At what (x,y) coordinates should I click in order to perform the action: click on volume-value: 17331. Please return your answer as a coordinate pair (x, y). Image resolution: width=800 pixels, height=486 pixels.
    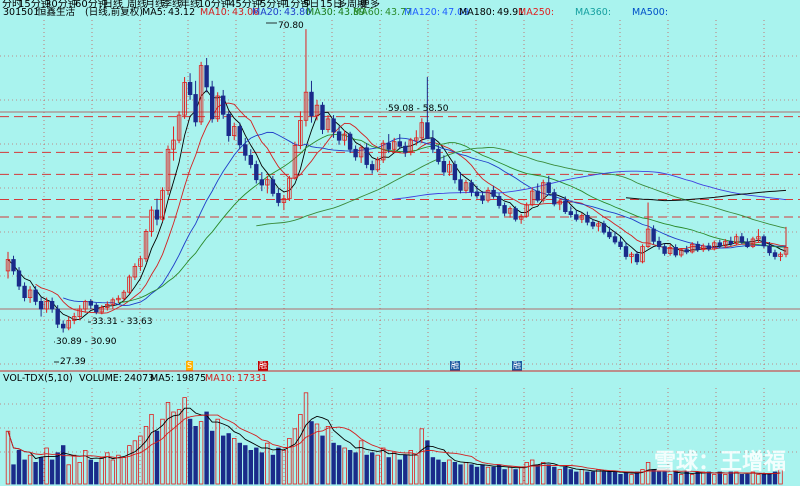
    Looking at the image, I should click on (252, 378).